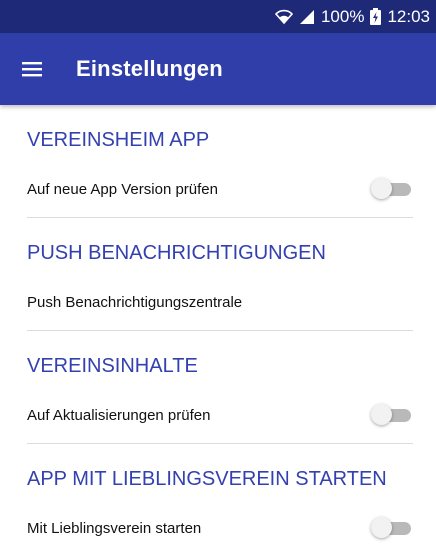 This screenshot has height=546, width=436. Describe the element at coordinates (149, 68) in the screenshot. I see `page-title: Einstellungen` at that location.